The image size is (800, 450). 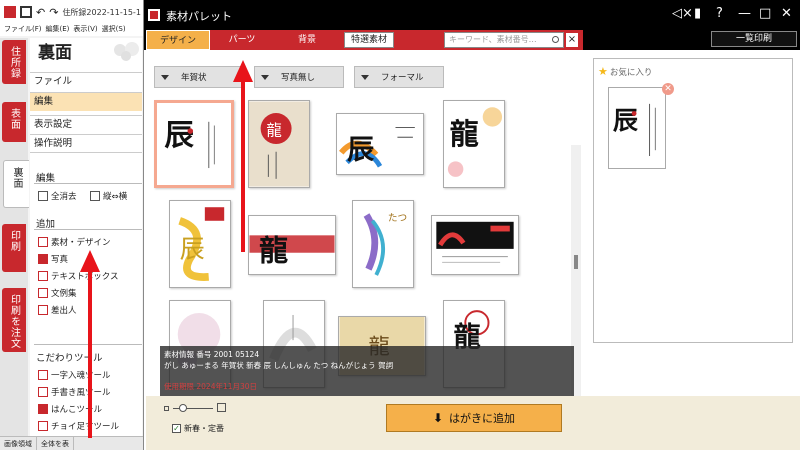 I want to click on filter-no-photo: 写真無し, so click(x=299, y=77).